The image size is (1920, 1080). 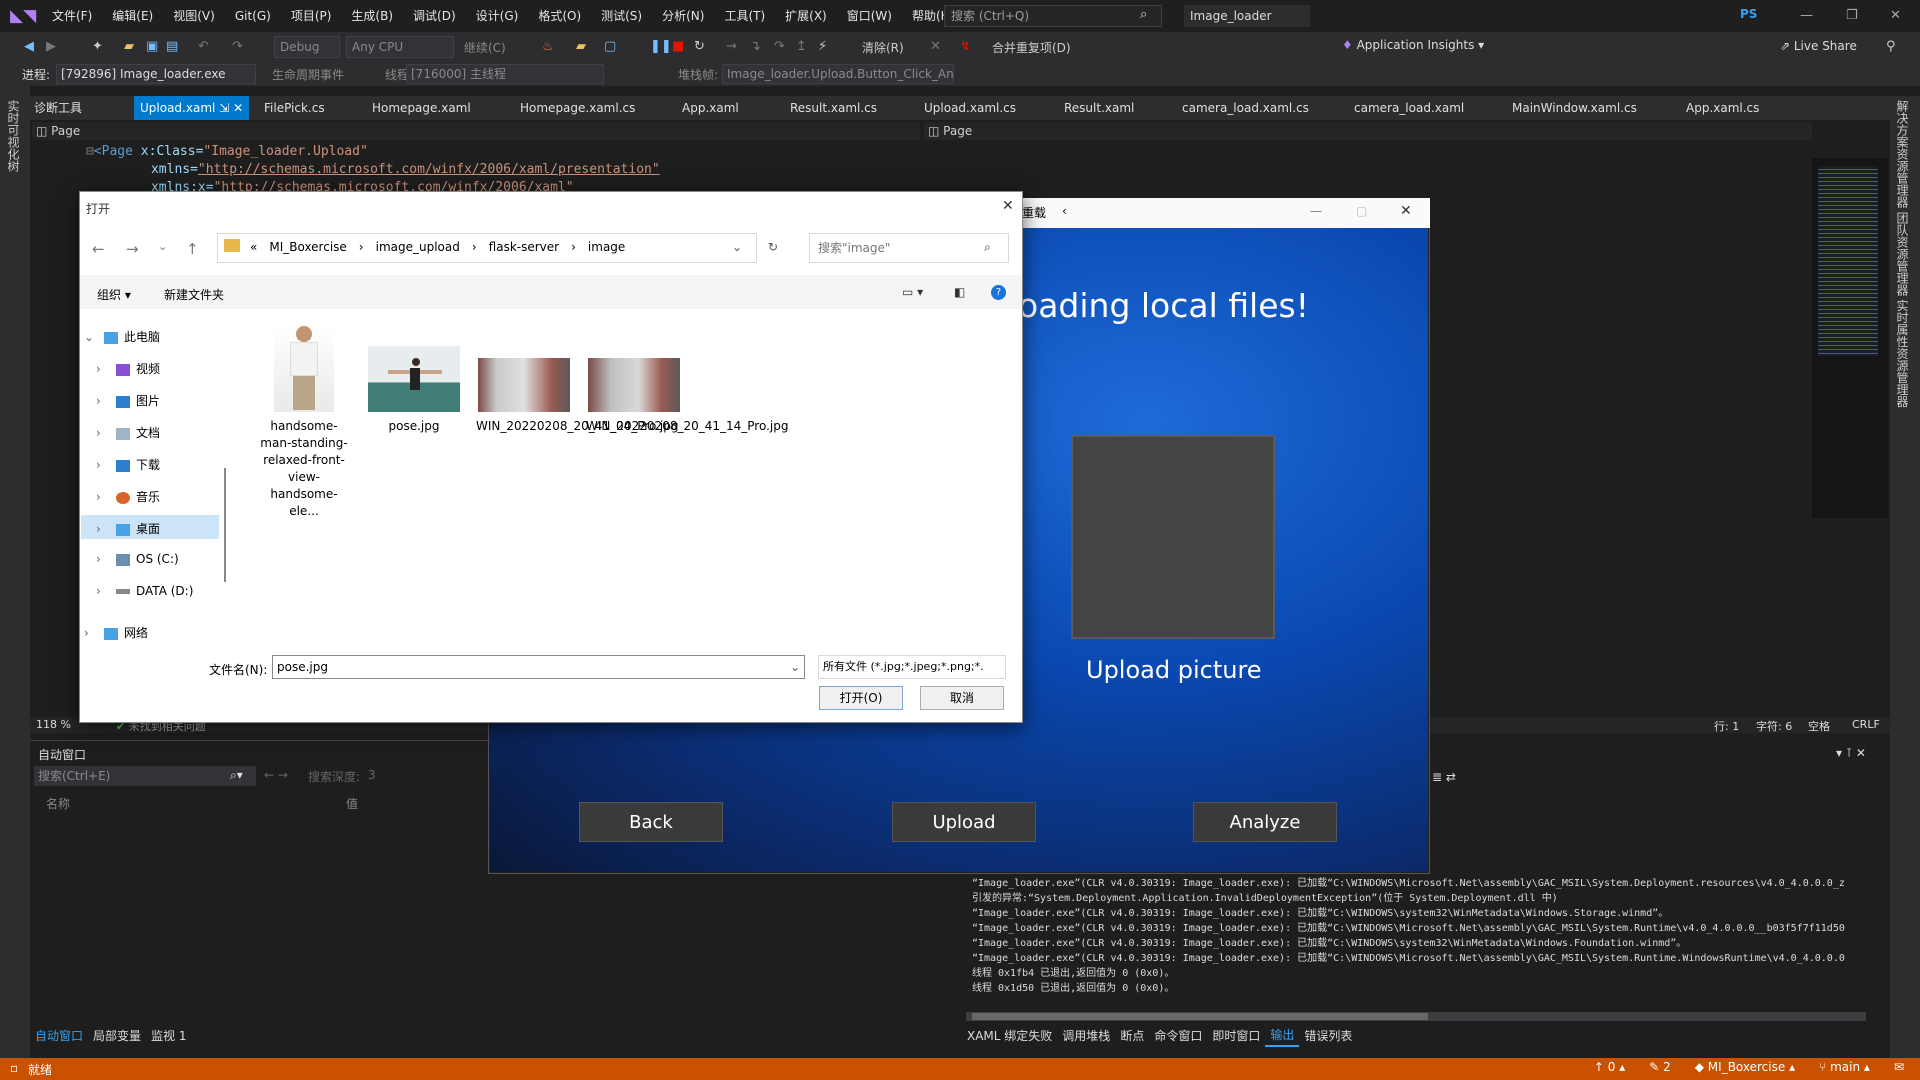 What do you see at coordinates (505, 74) in the screenshot?
I see `thread-dropdown: [716000] 主线程` at bounding box center [505, 74].